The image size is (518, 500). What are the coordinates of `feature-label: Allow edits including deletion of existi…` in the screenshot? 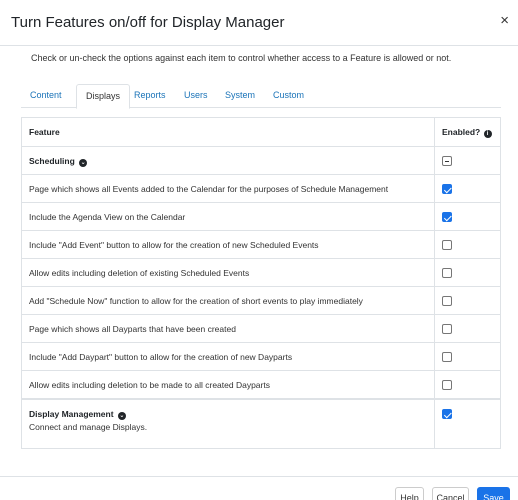 It's located at (139, 273).